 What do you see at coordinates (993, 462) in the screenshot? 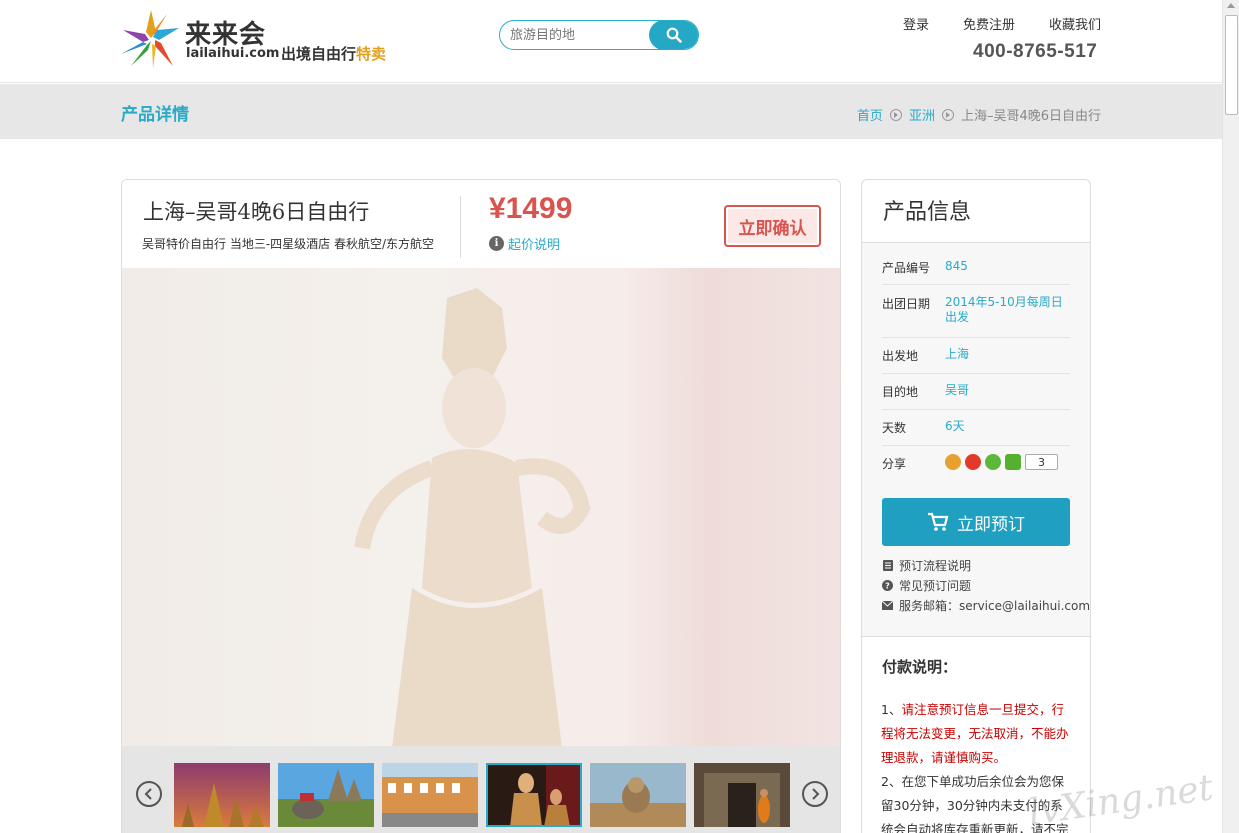
I see `wechat-icon` at bounding box center [993, 462].